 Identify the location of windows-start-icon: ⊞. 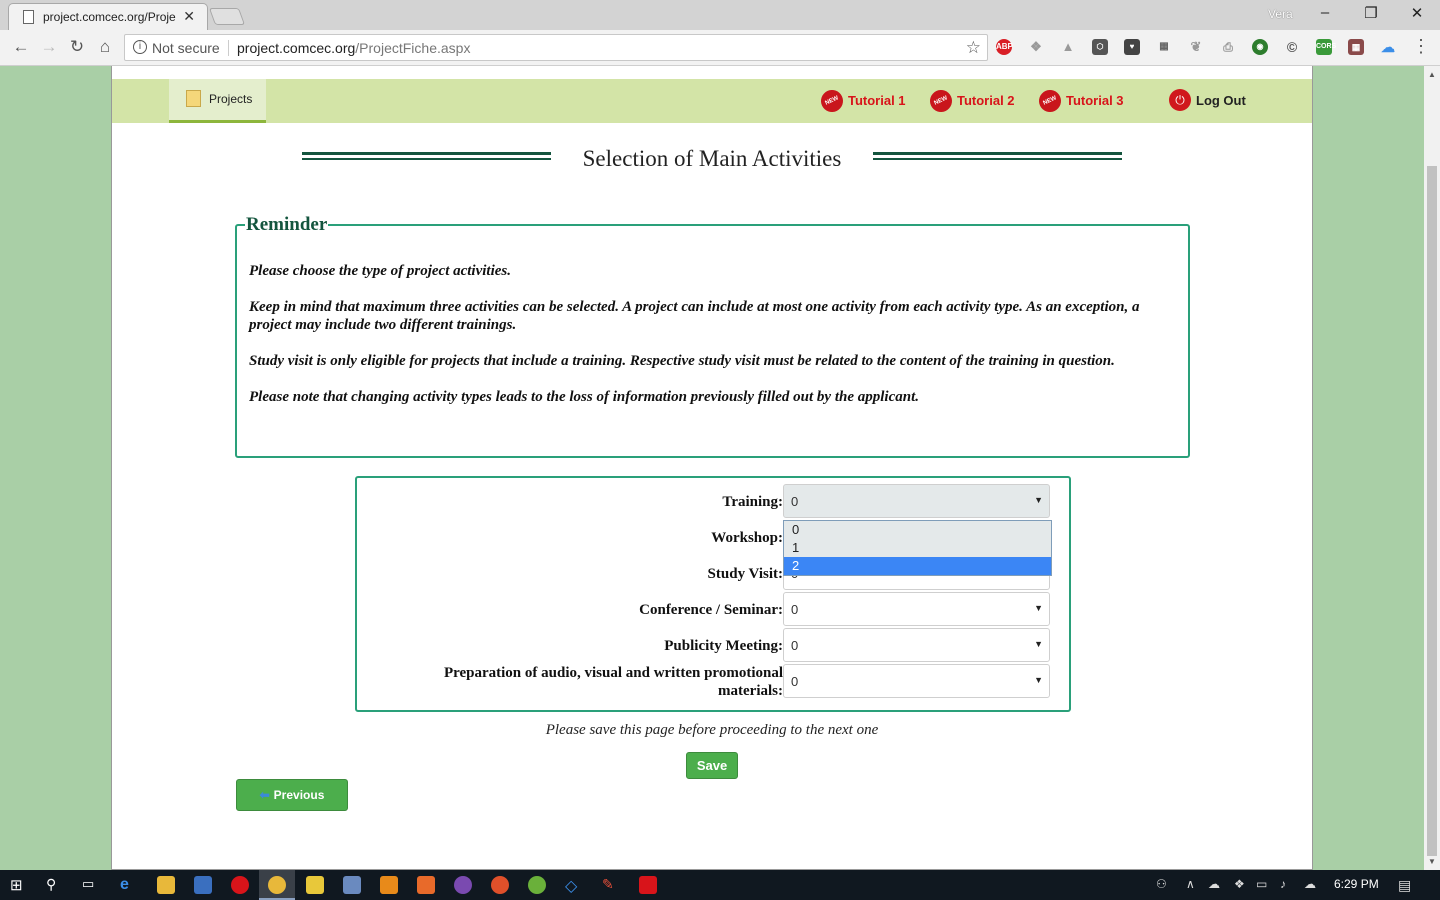
(19, 885).